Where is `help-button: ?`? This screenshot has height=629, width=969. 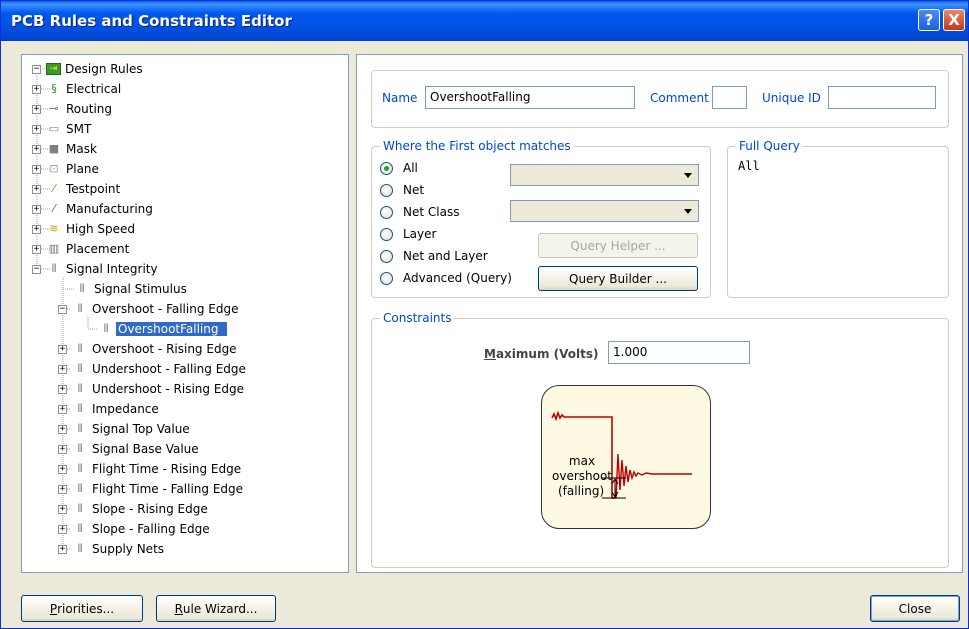
help-button: ? is located at coordinates (929, 20).